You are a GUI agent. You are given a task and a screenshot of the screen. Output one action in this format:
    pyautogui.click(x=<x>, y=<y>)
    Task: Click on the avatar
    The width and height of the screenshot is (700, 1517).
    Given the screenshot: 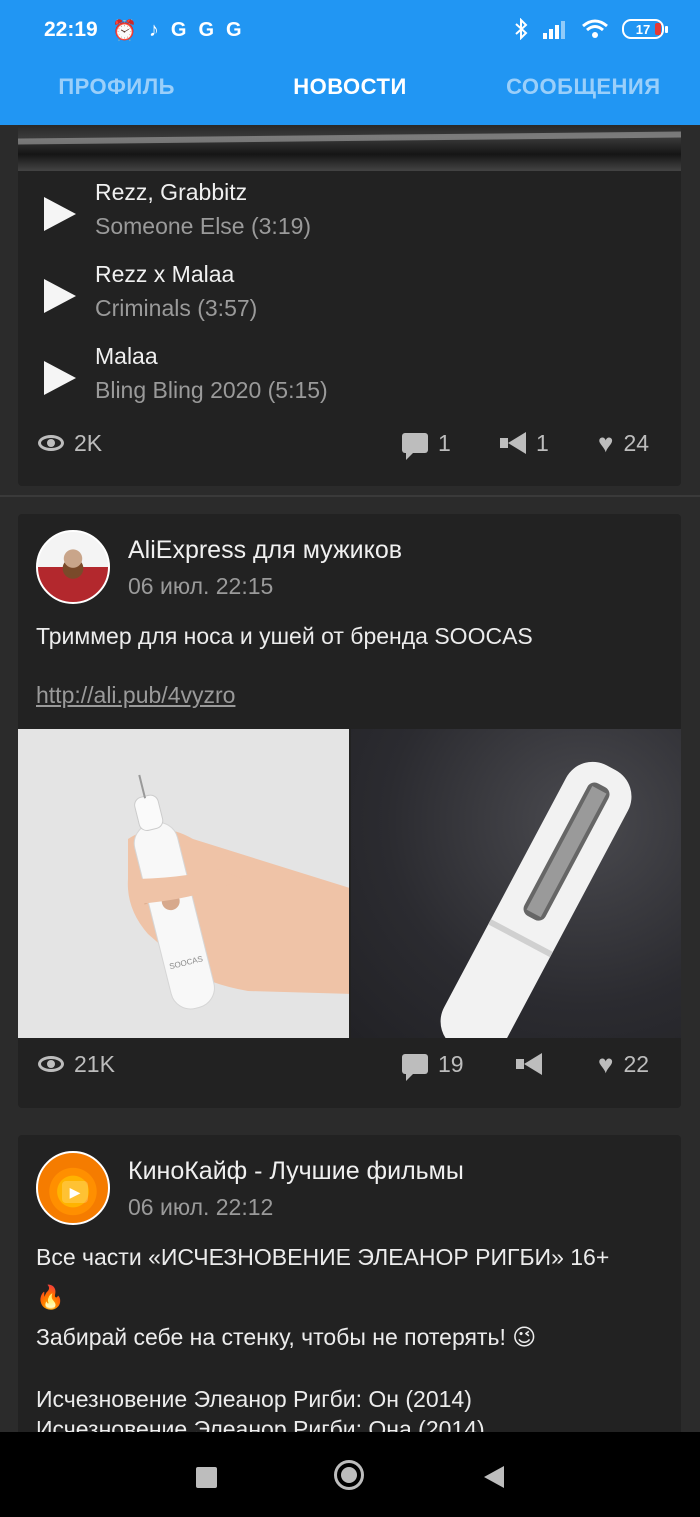 What is the action you would take?
    pyautogui.click(x=73, y=567)
    